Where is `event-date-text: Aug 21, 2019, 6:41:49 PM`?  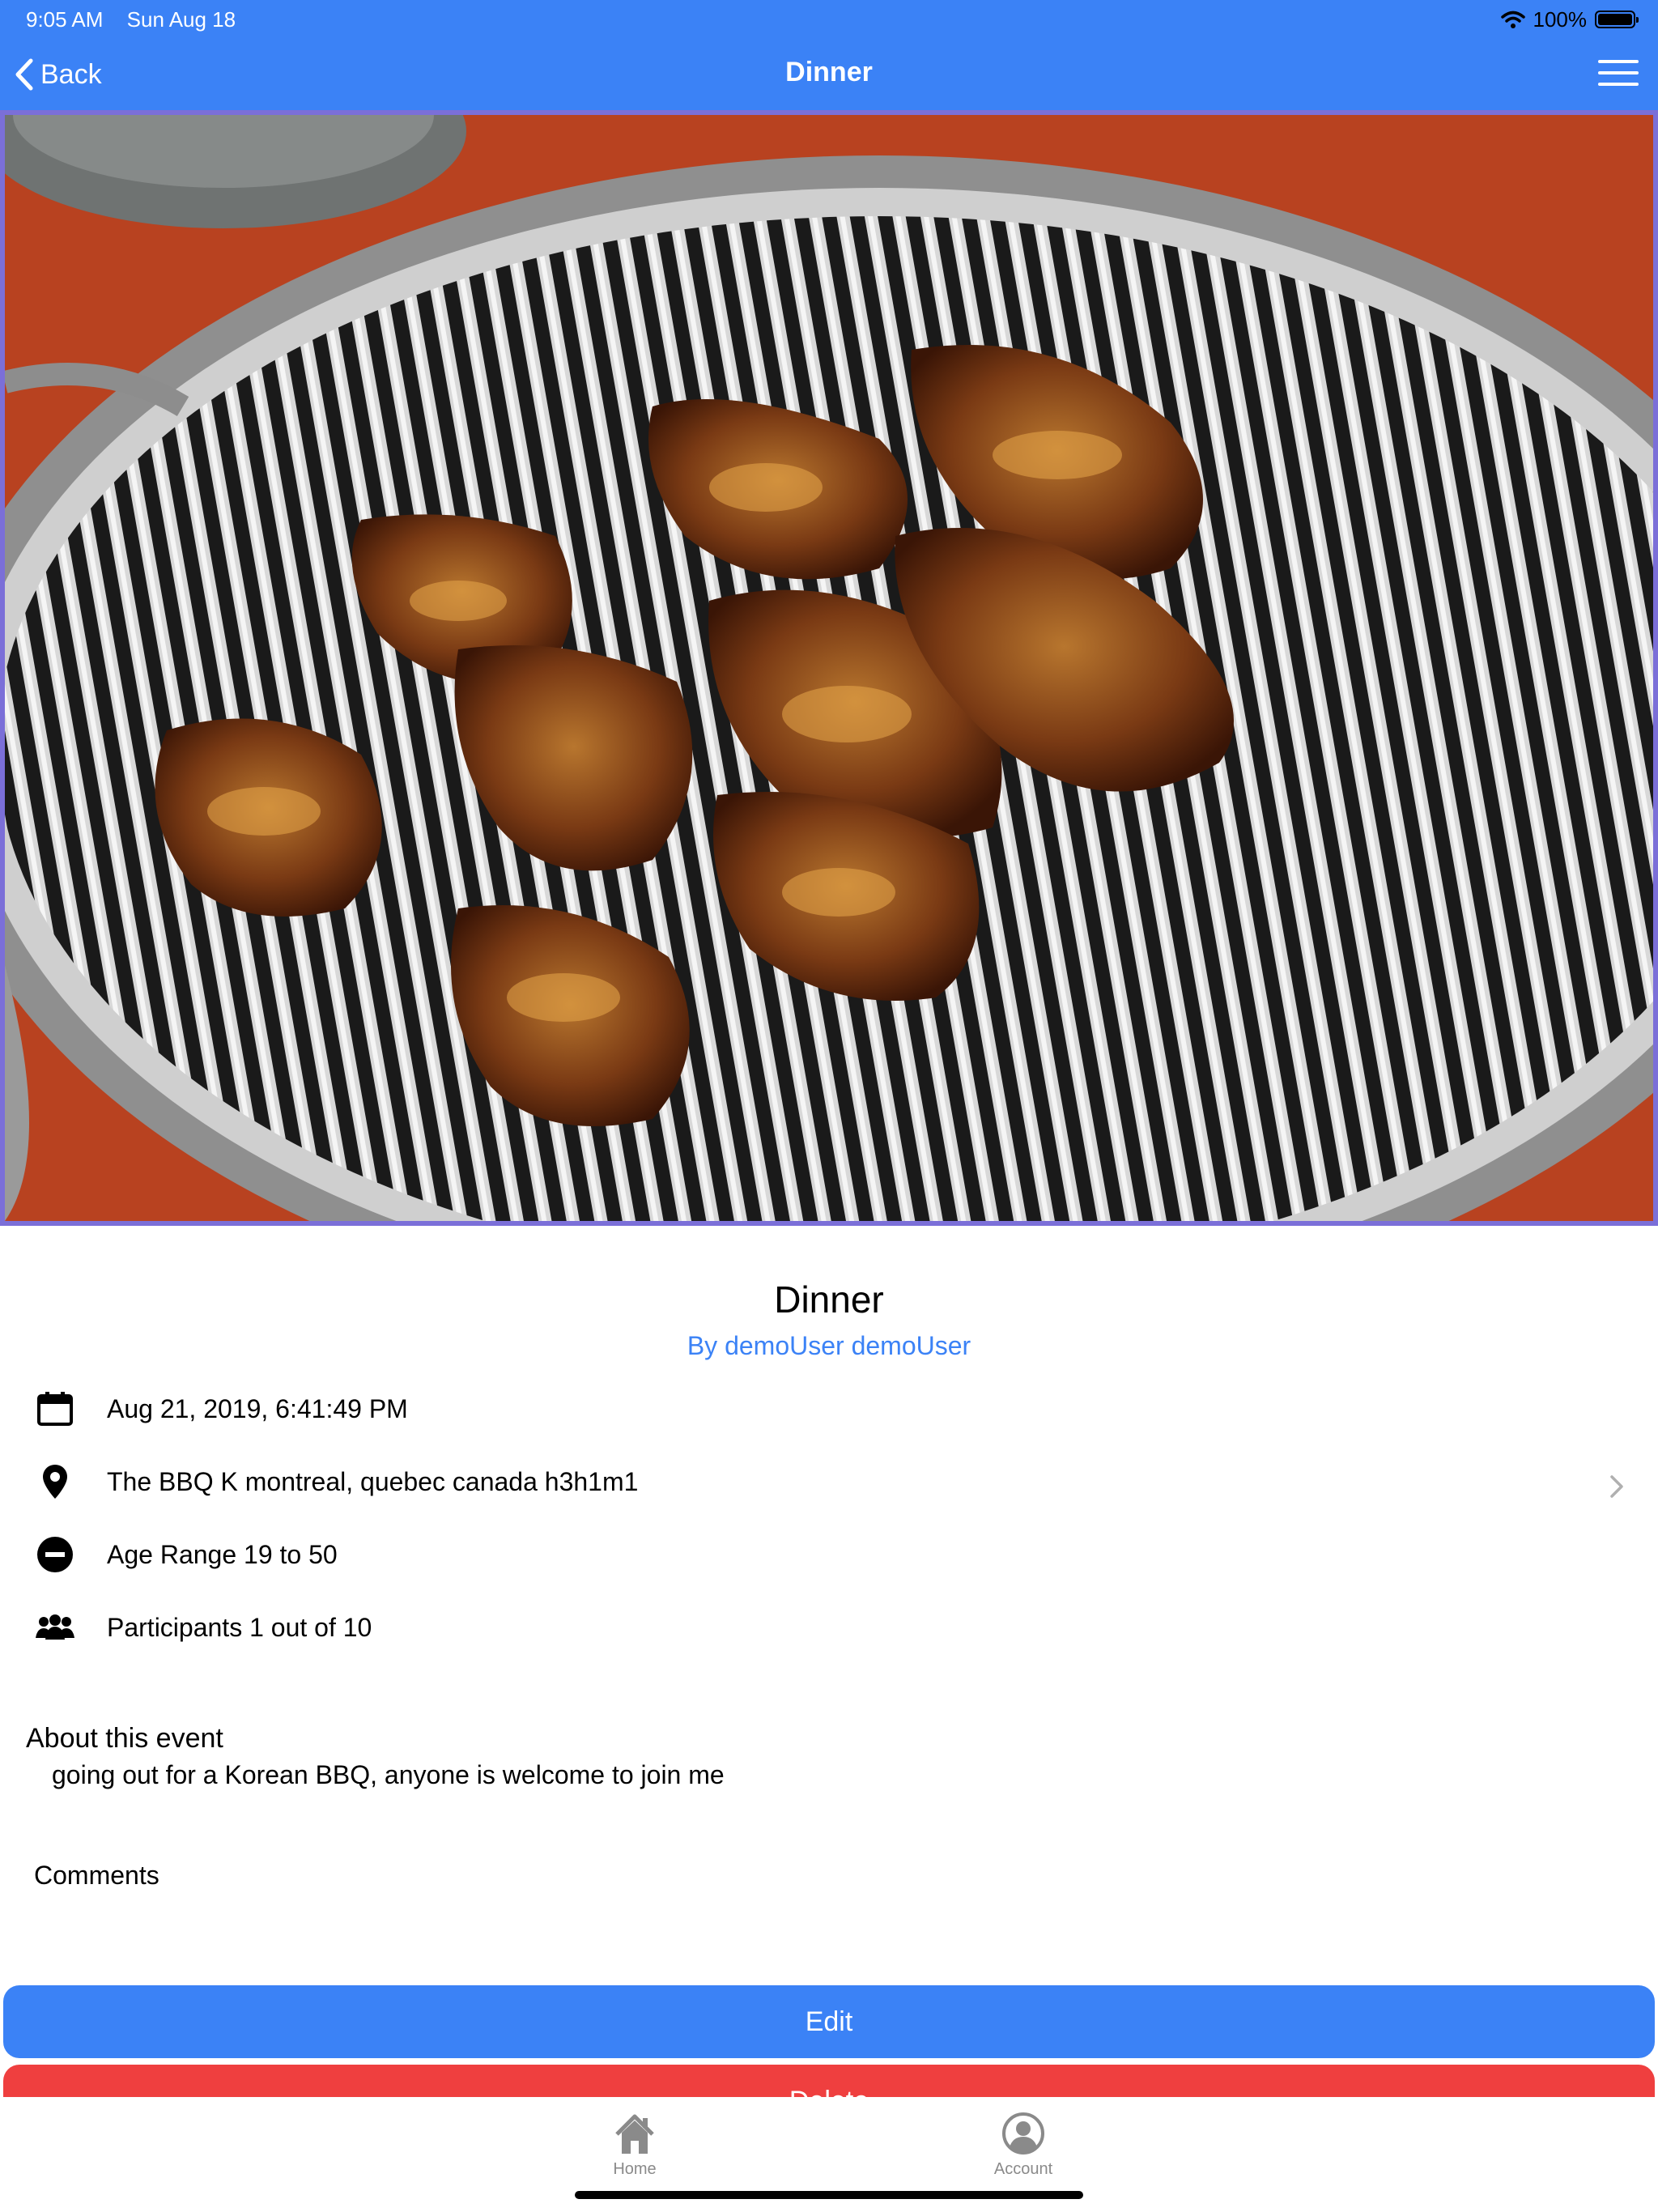
event-date-text: Aug 21, 2019, 6:41:49 PM is located at coordinates (257, 1408).